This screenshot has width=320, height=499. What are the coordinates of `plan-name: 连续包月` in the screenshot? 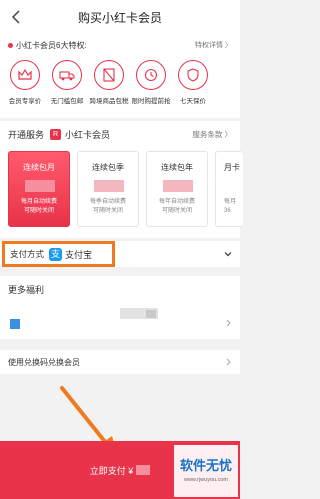 It's located at (39, 167).